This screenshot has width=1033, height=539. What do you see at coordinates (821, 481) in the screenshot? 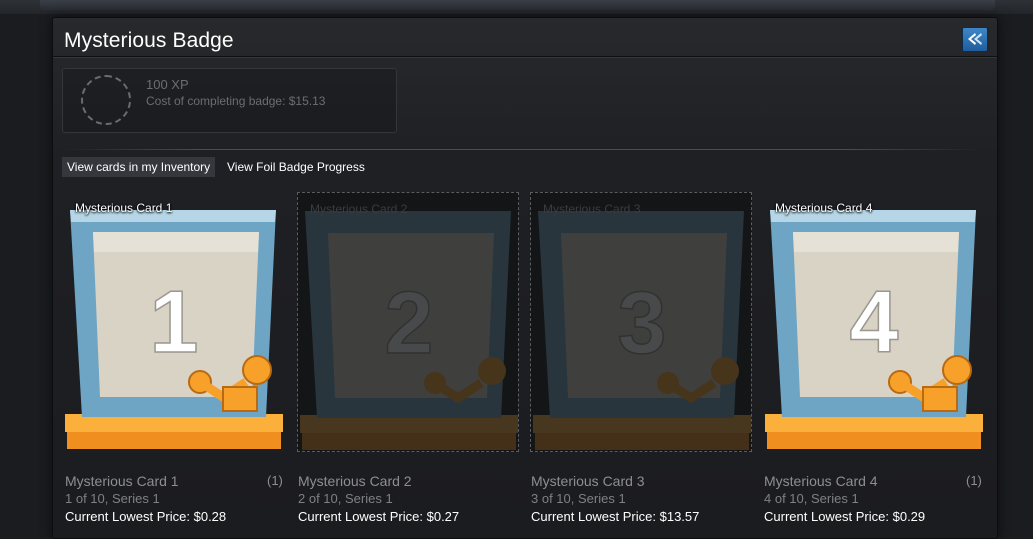
I see `card-4-name: Mysterious Card 4` at bounding box center [821, 481].